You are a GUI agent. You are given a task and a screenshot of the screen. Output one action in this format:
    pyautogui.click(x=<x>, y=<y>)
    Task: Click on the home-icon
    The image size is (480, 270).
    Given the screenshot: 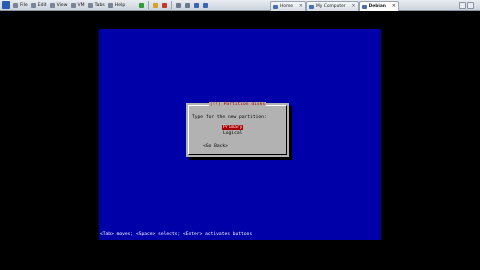 What is the action you would take?
    pyautogui.click(x=275, y=6)
    